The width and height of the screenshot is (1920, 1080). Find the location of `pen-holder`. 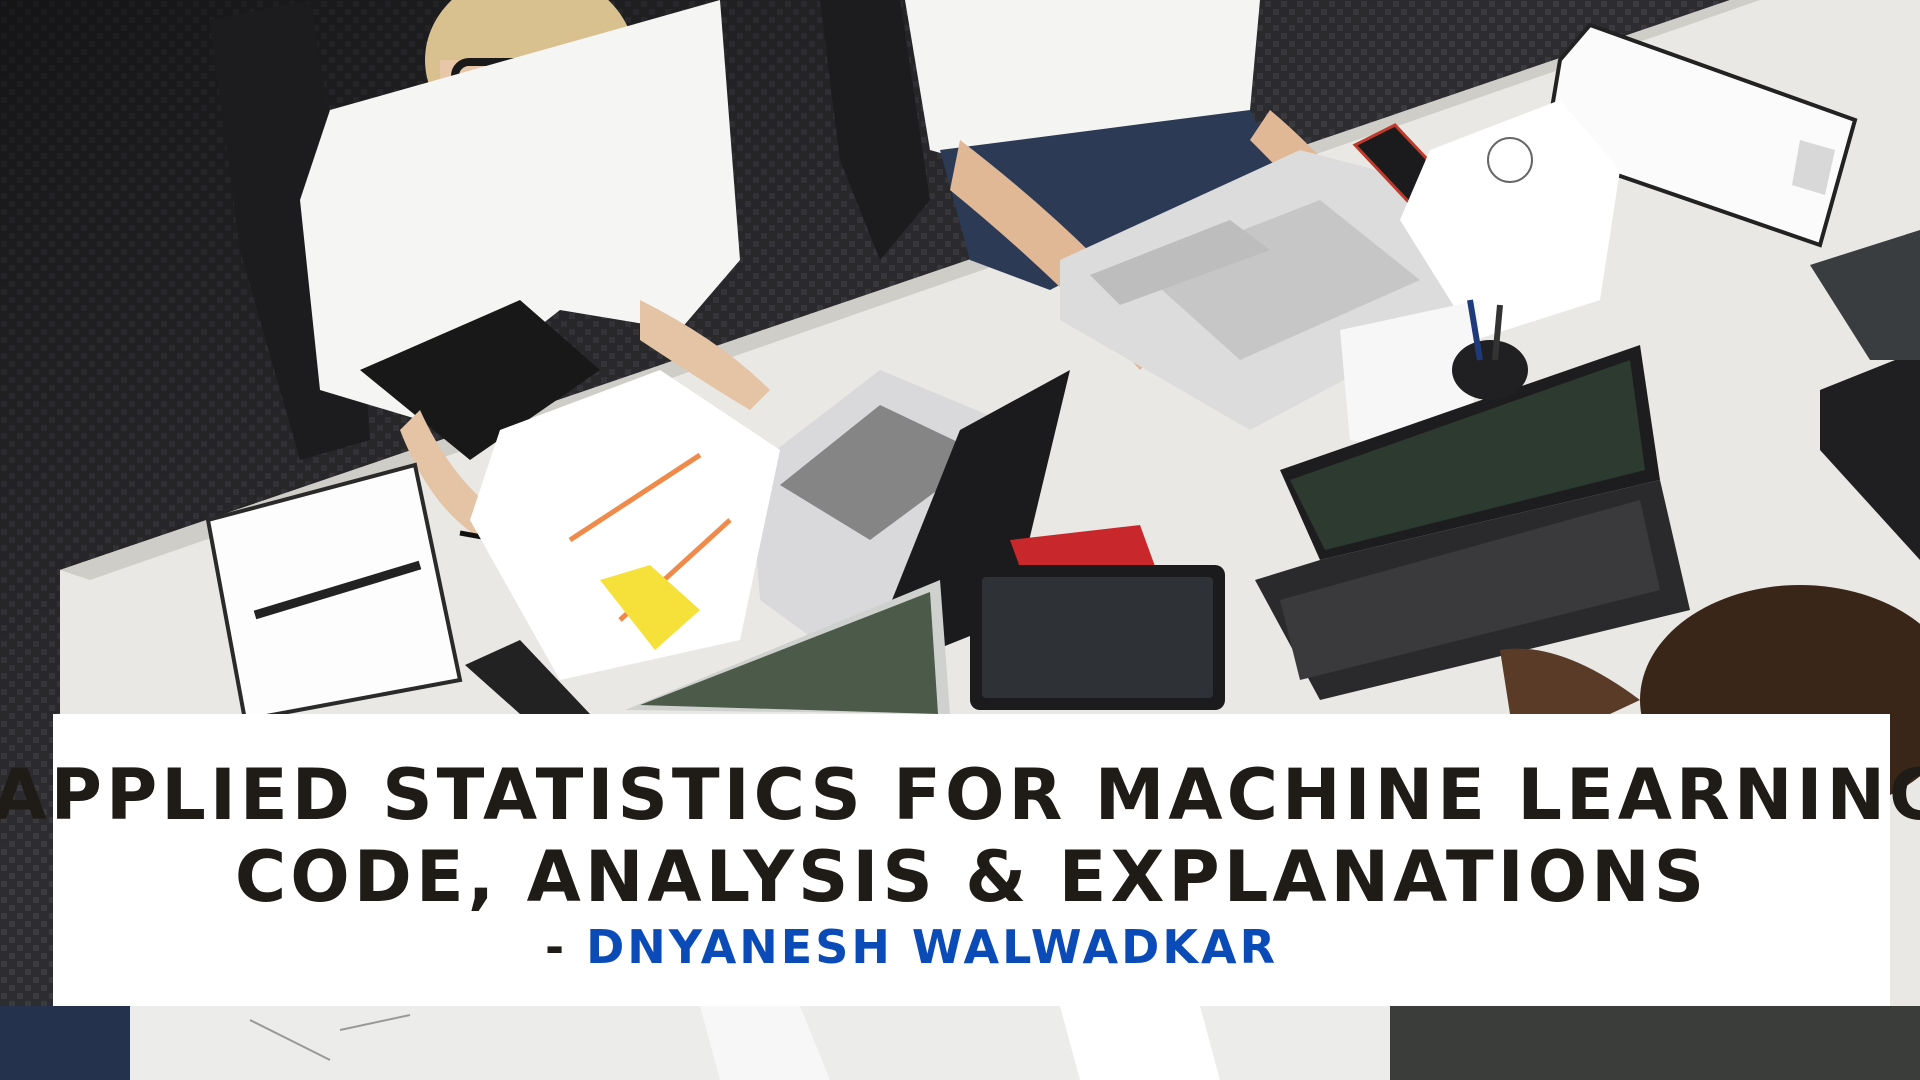

pen-holder is located at coordinates (1490, 370).